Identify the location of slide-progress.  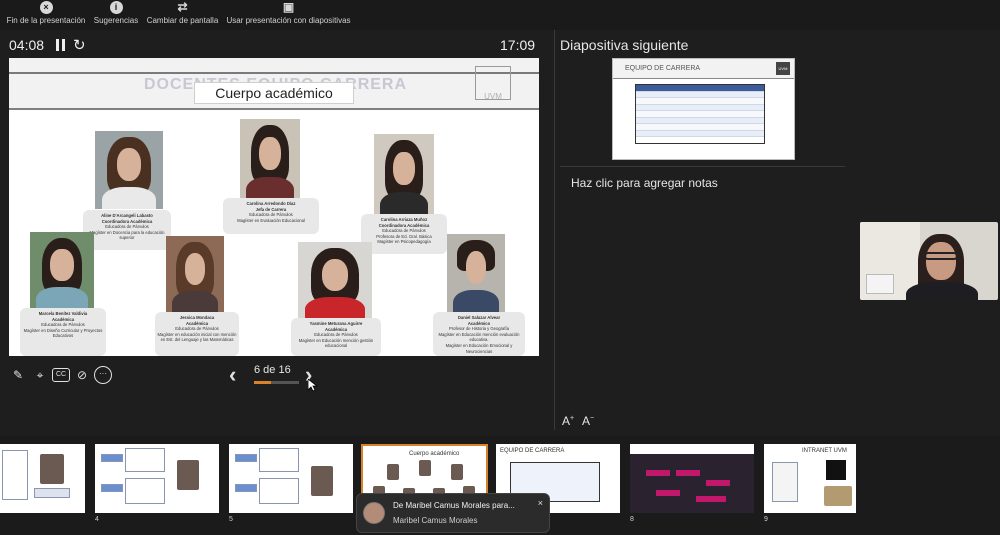
(276, 382).